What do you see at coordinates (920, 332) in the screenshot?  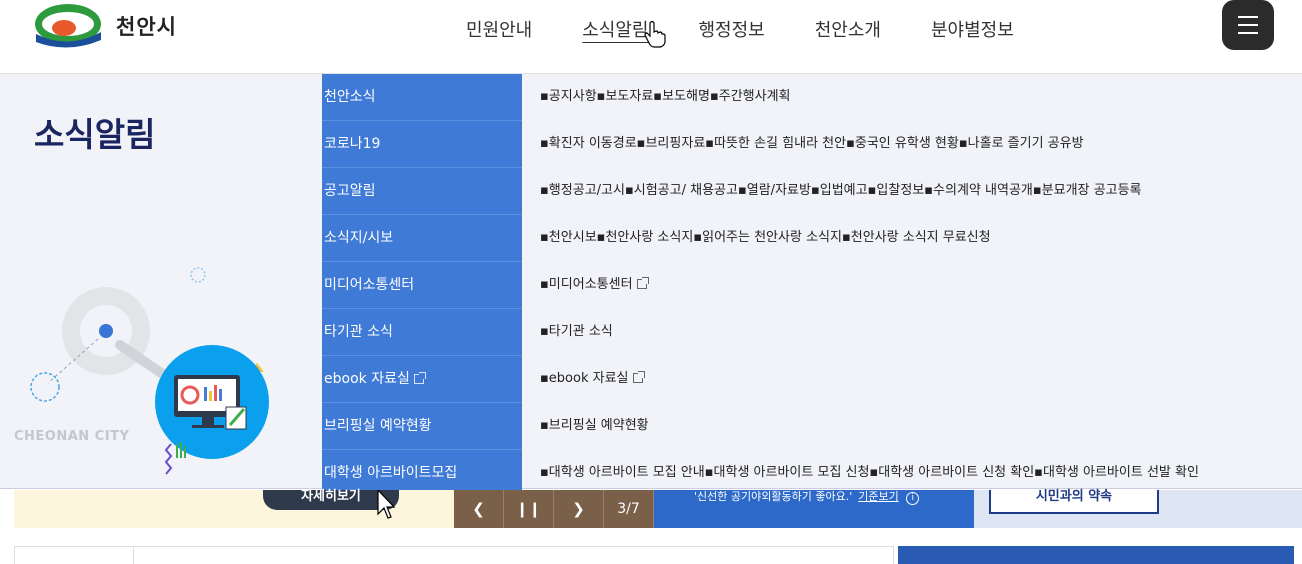 I see `submenu-links-row-5: ▪타기관 소식` at bounding box center [920, 332].